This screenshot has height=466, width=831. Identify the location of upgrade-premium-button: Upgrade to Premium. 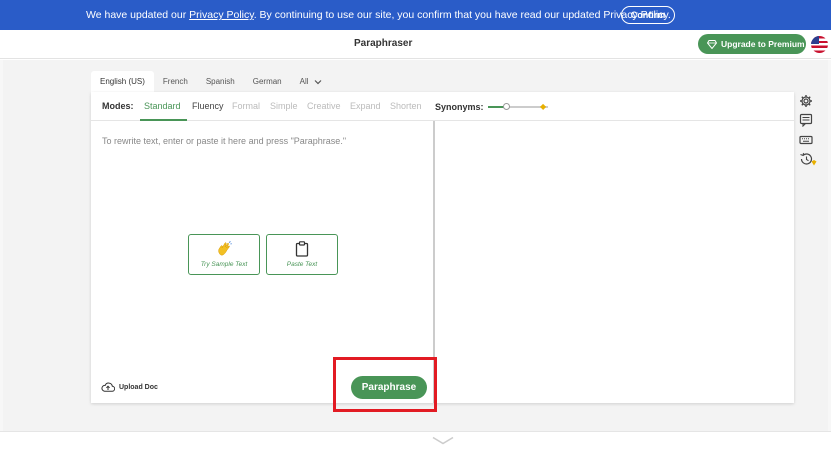
(752, 44).